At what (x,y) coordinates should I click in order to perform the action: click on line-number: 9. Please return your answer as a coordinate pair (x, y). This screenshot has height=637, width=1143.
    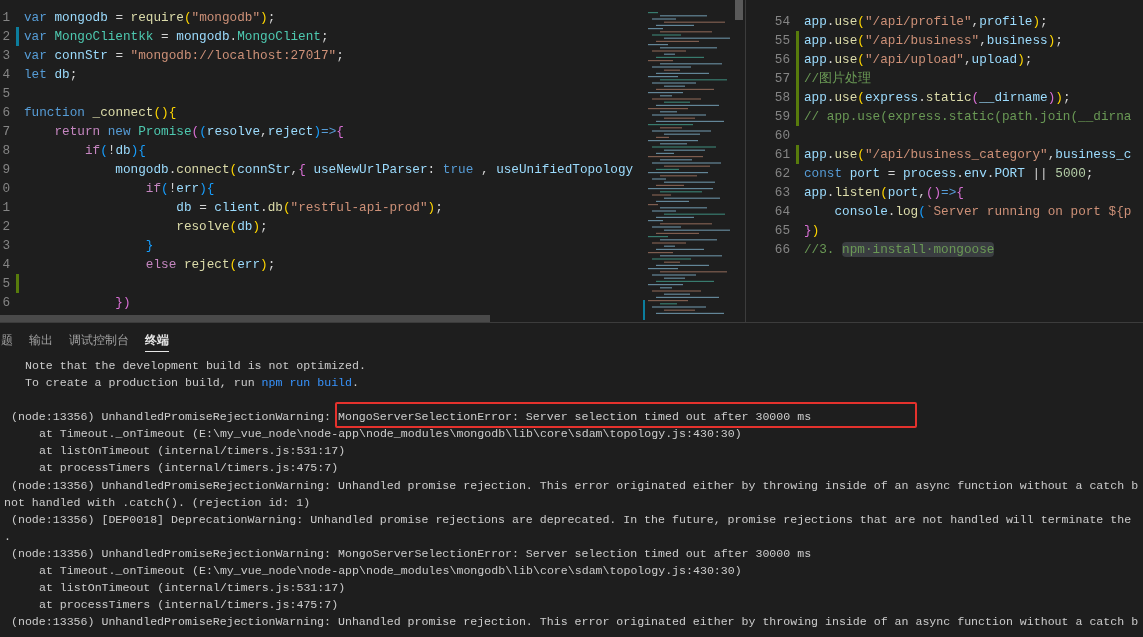
    Looking at the image, I should click on (5, 170).